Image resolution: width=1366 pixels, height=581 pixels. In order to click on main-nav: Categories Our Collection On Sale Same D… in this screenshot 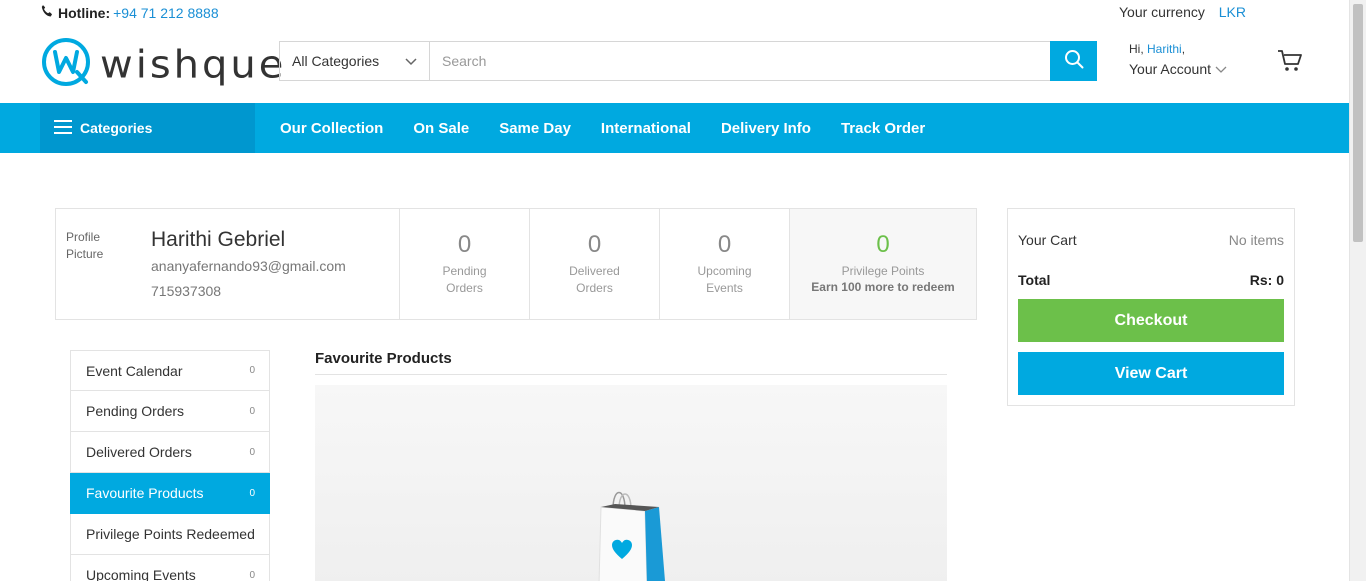, I will do `click(674, 128)`.